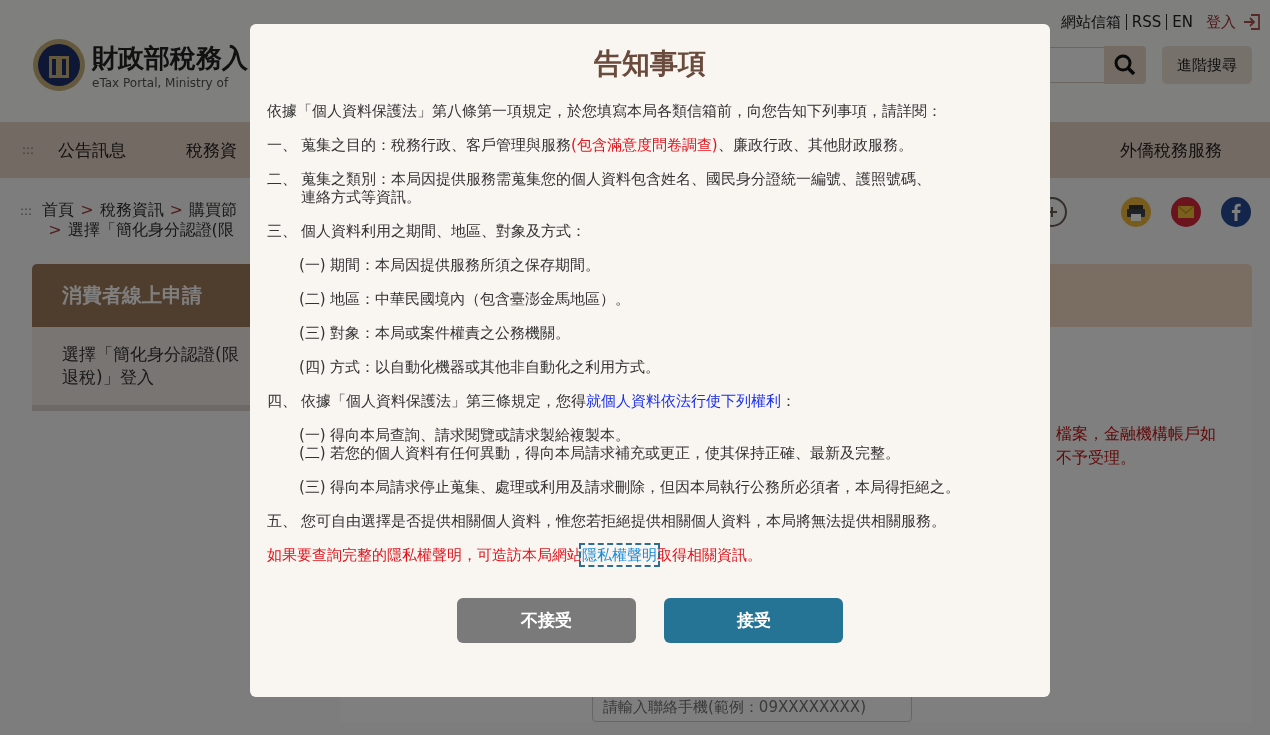  I want to click on notice-paragraph: 依據「個人資料保護法」第八條第一項規定，於您填寫本局各類信箱前，向您告知下列事項，請詳閱：, so click(605, 111).